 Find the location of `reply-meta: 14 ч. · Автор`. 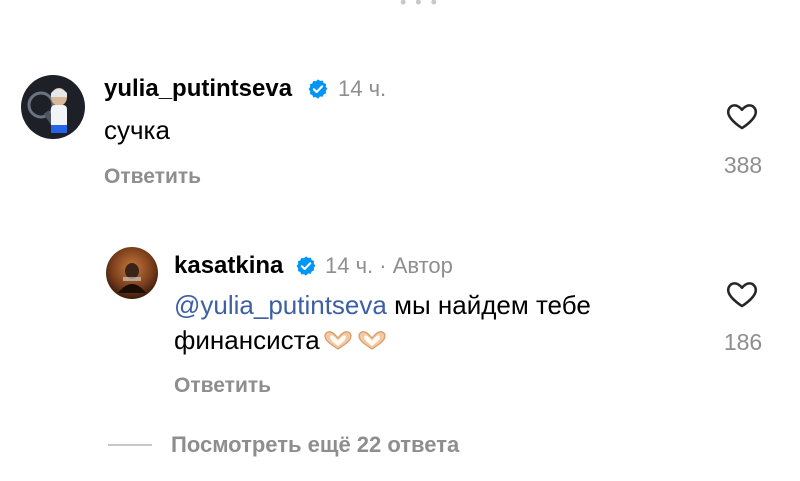

reply-meta: 14 ч. · Автор is located at coordinates (389, 265).